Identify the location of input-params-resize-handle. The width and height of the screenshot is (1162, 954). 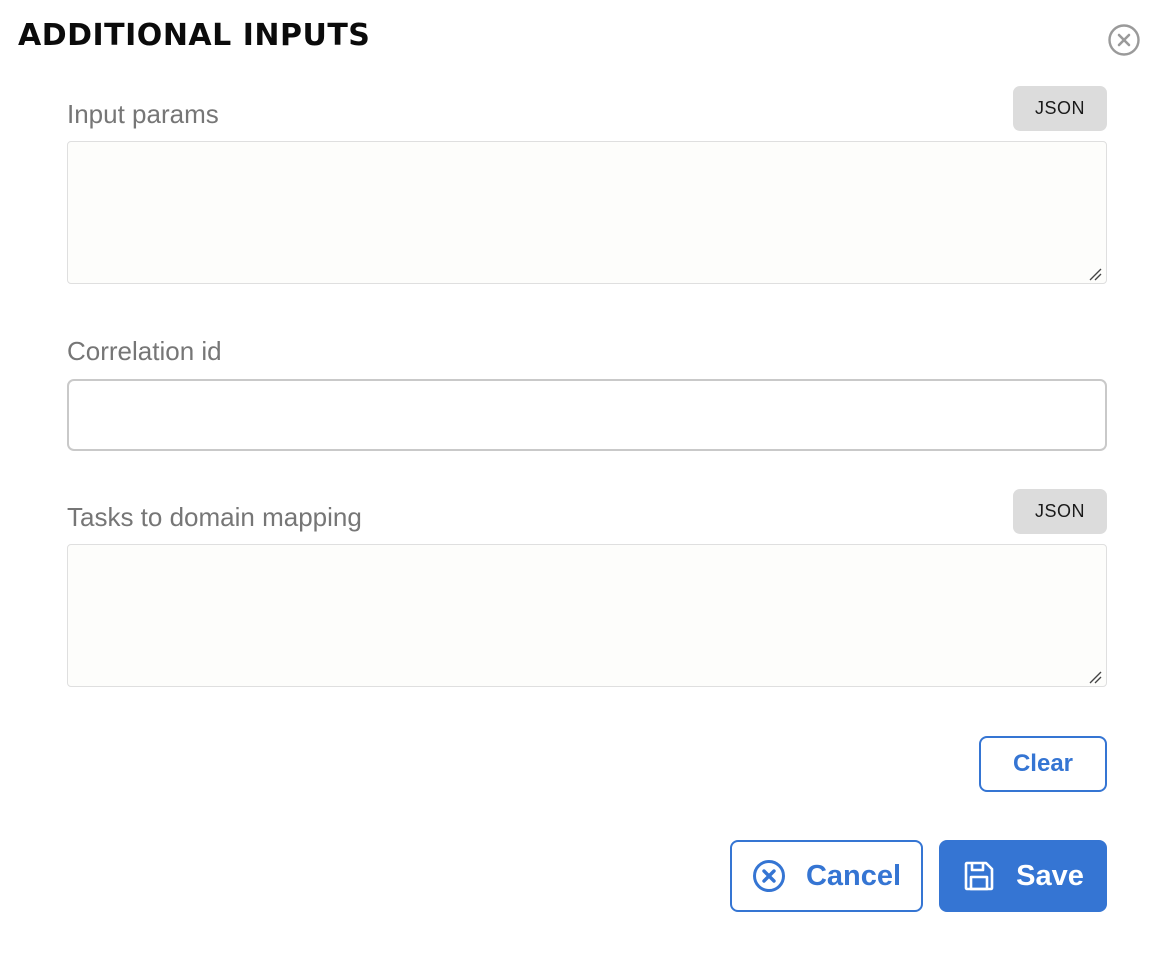
(1095, 274).